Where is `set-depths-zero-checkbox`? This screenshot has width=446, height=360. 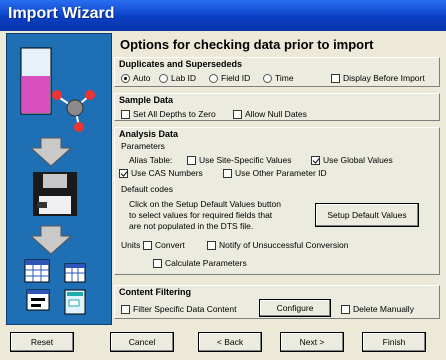 set-depths-zero-checkbox is located at coordinates (125, 114).